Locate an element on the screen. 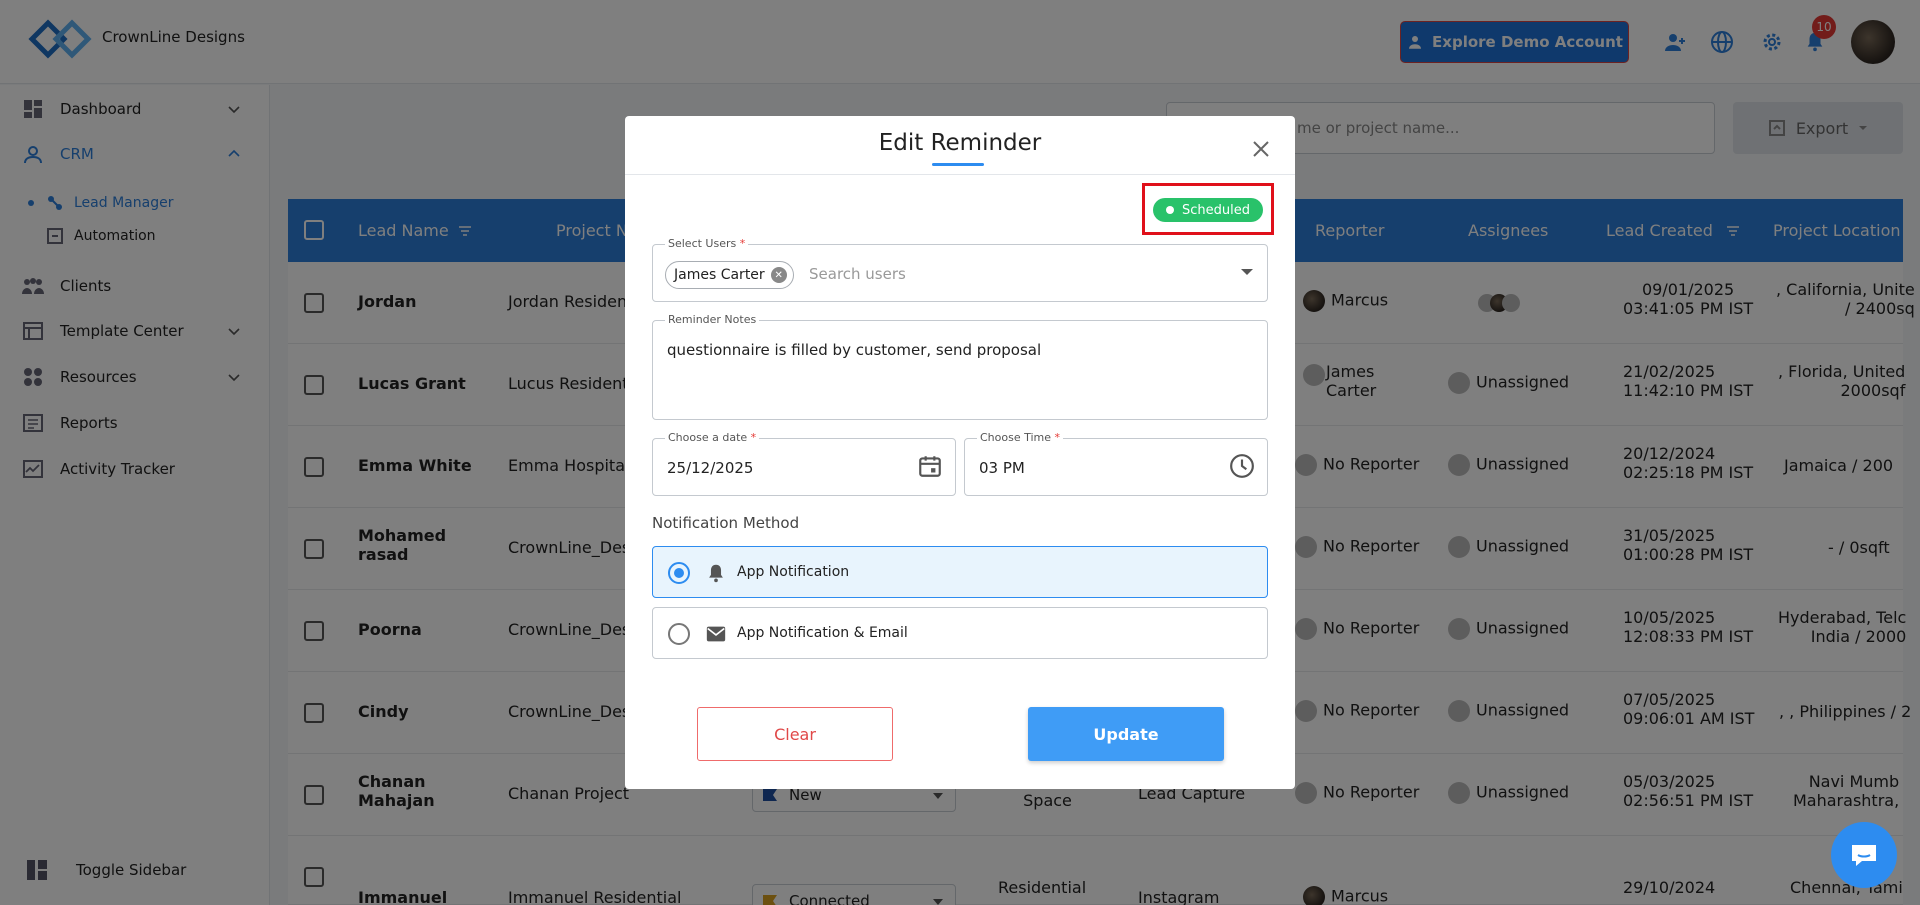 This screenshot has width=1920, height=905. status-dot-icon is located at coordinates (1170, 210).